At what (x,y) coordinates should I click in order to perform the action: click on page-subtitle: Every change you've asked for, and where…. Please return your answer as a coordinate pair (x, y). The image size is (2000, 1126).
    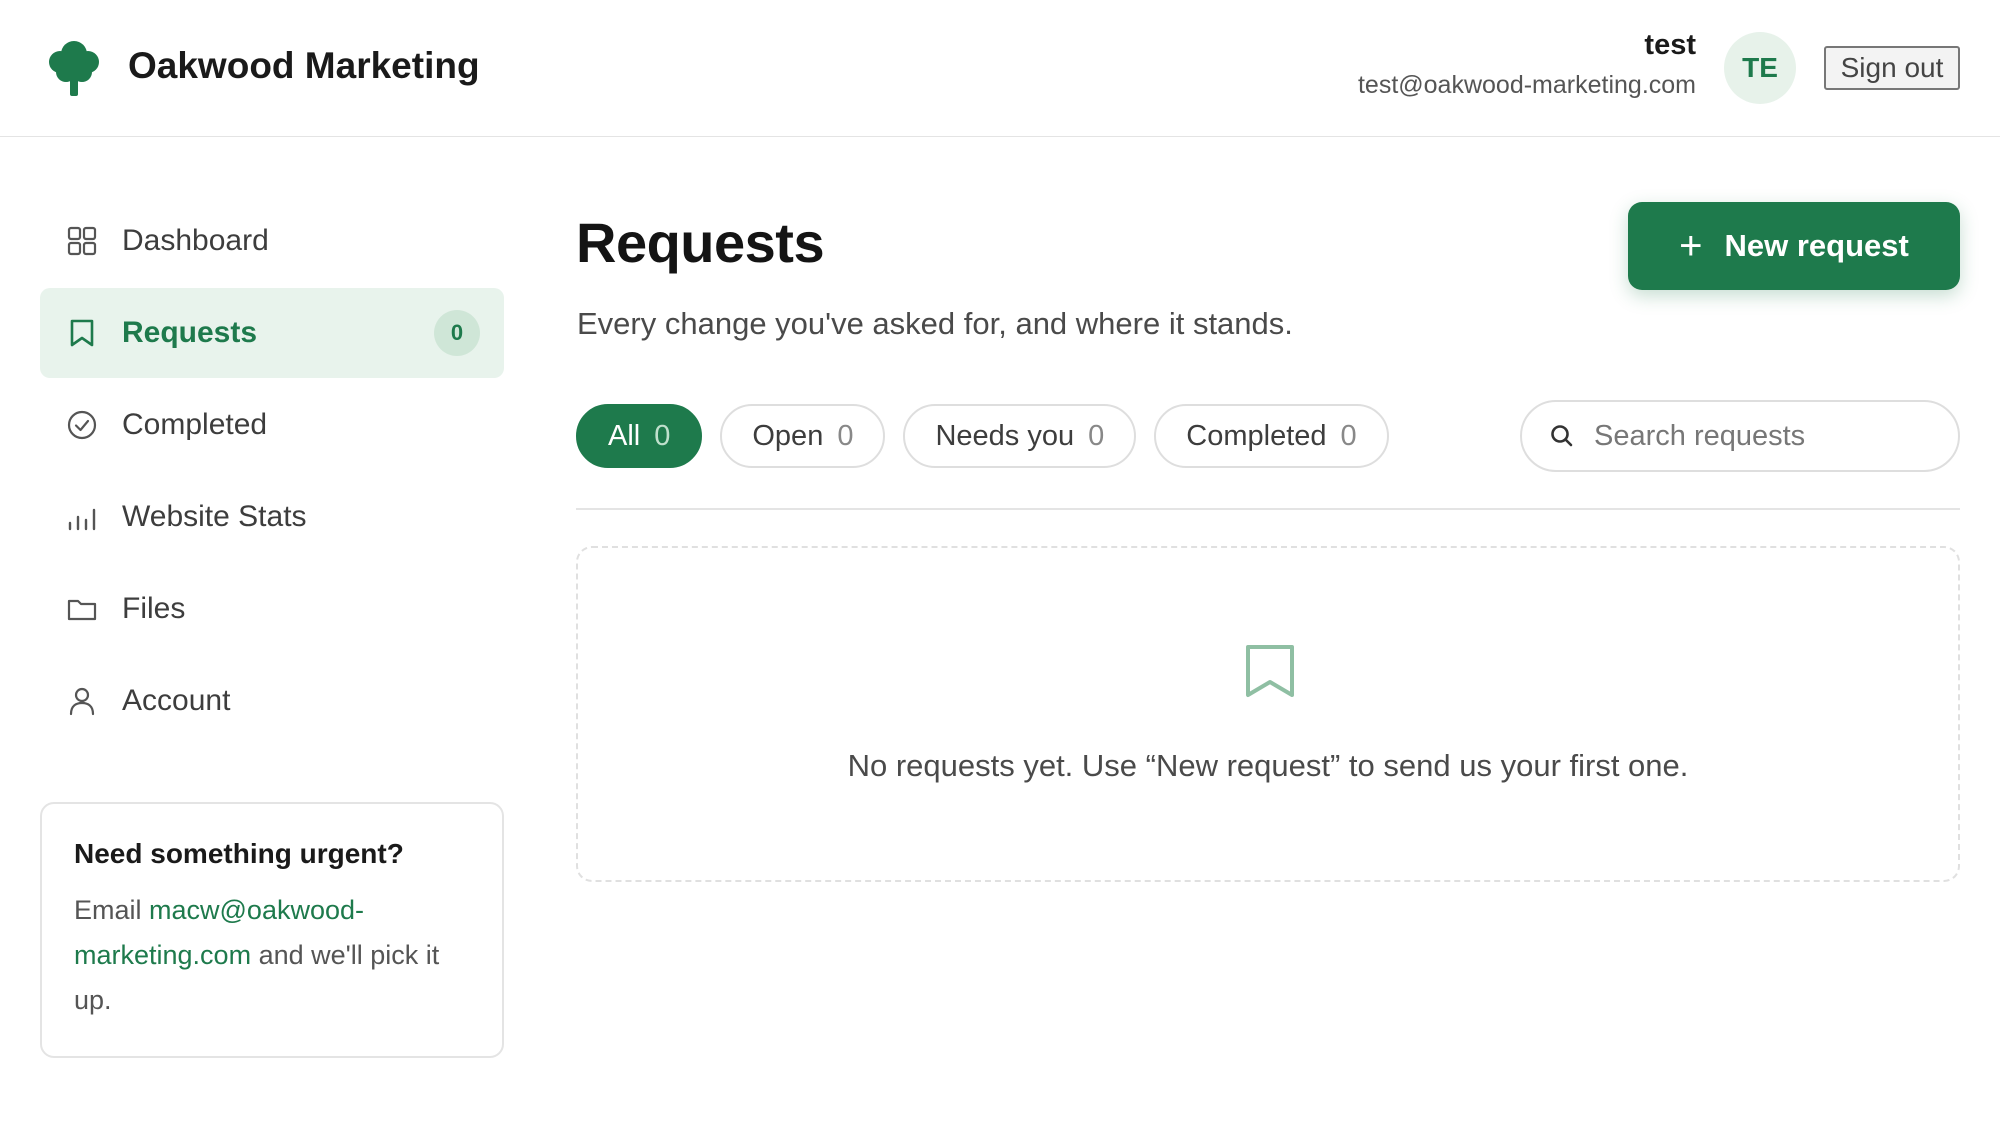
    Looking at the image, I should click on (935, 323).